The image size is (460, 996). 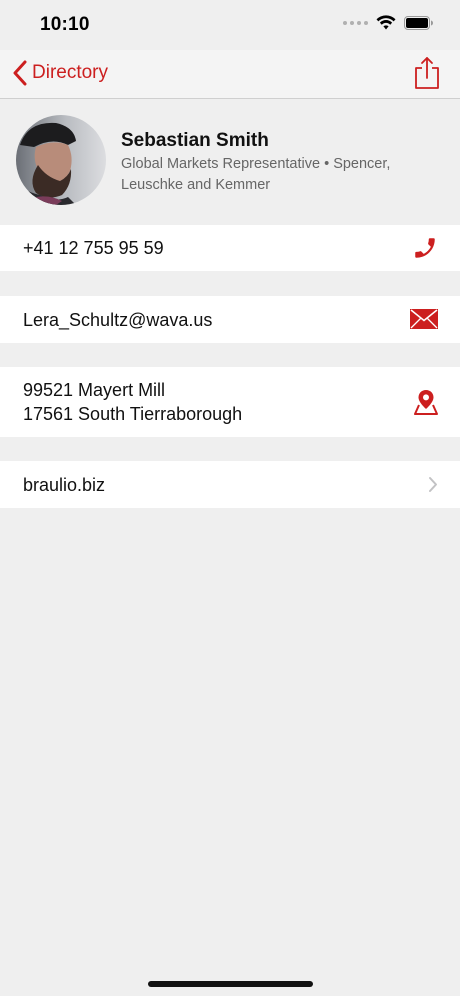 I want to click on address-line-2: 17561 South Tierraborough, so click(x=133, y=414).